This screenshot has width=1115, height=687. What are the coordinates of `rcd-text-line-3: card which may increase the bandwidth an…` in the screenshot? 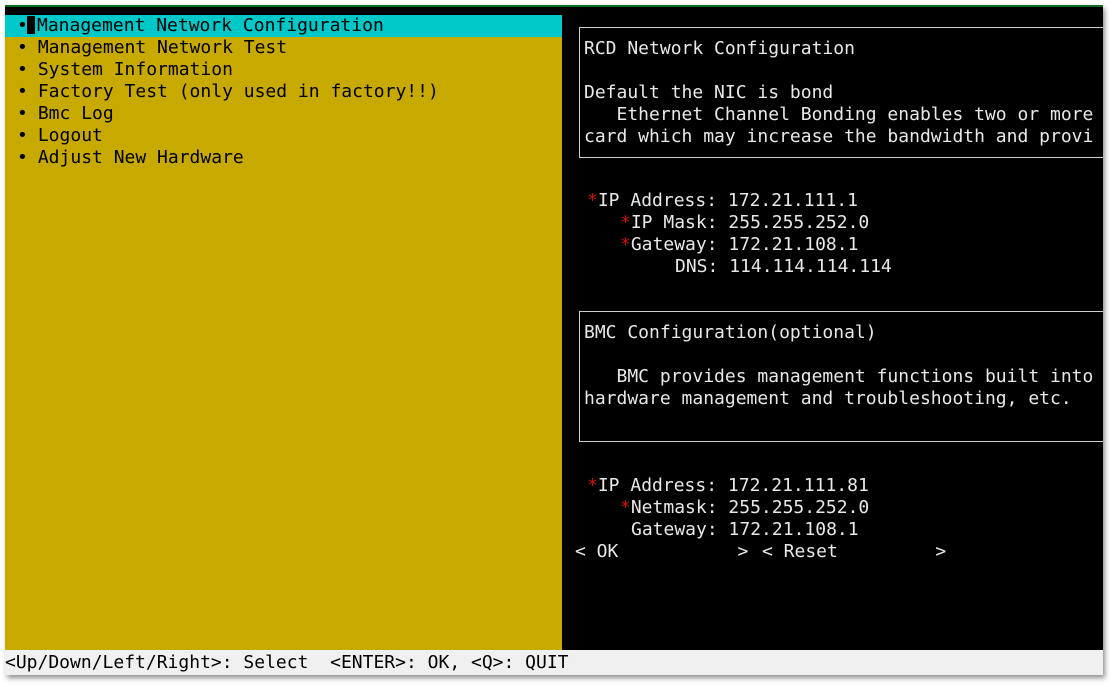 It's located at (839, 136).